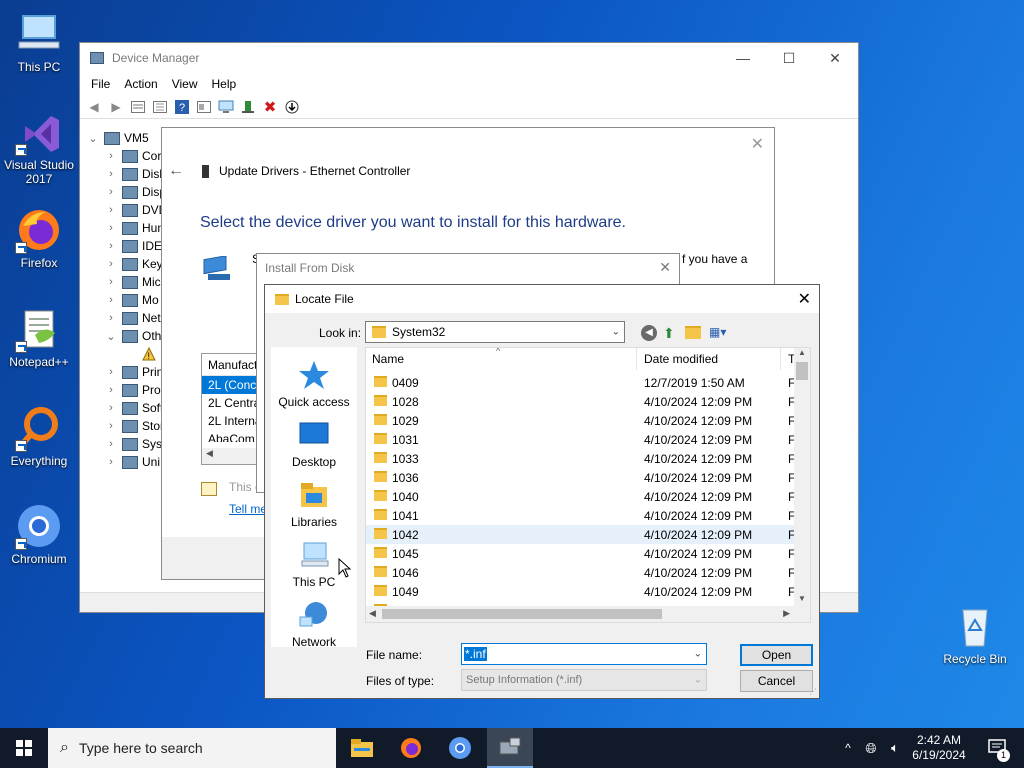 This screenshot has width=1024, height=768. Describe the element at coordinates (94, 107) in the screenshot. I see `back-icon: ◀` at that location.